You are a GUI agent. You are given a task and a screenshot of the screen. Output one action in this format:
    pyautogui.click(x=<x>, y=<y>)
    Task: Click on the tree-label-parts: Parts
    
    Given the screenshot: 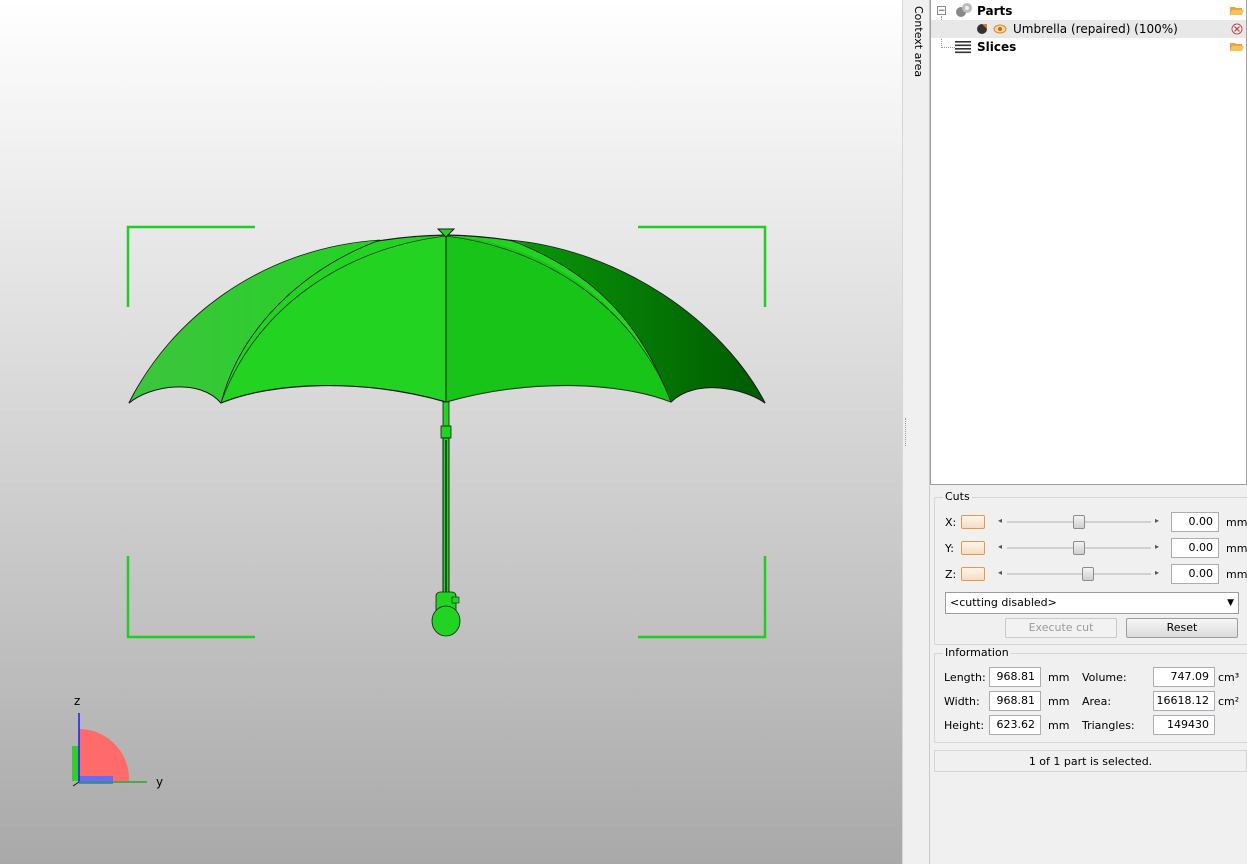 What is the action you would take?
    pyautogui.click(x=995, y=11)
    